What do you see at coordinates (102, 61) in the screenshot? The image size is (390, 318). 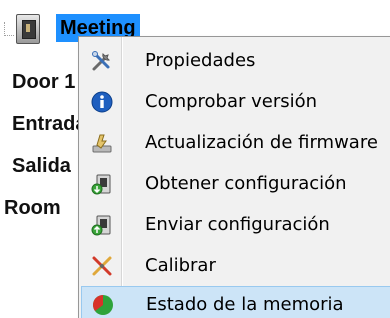 I see `tools-icon` at bounding box center [102, 61].